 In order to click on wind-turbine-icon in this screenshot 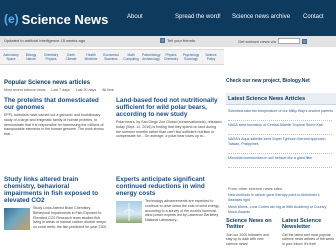, I will do `click(129, 212)`.